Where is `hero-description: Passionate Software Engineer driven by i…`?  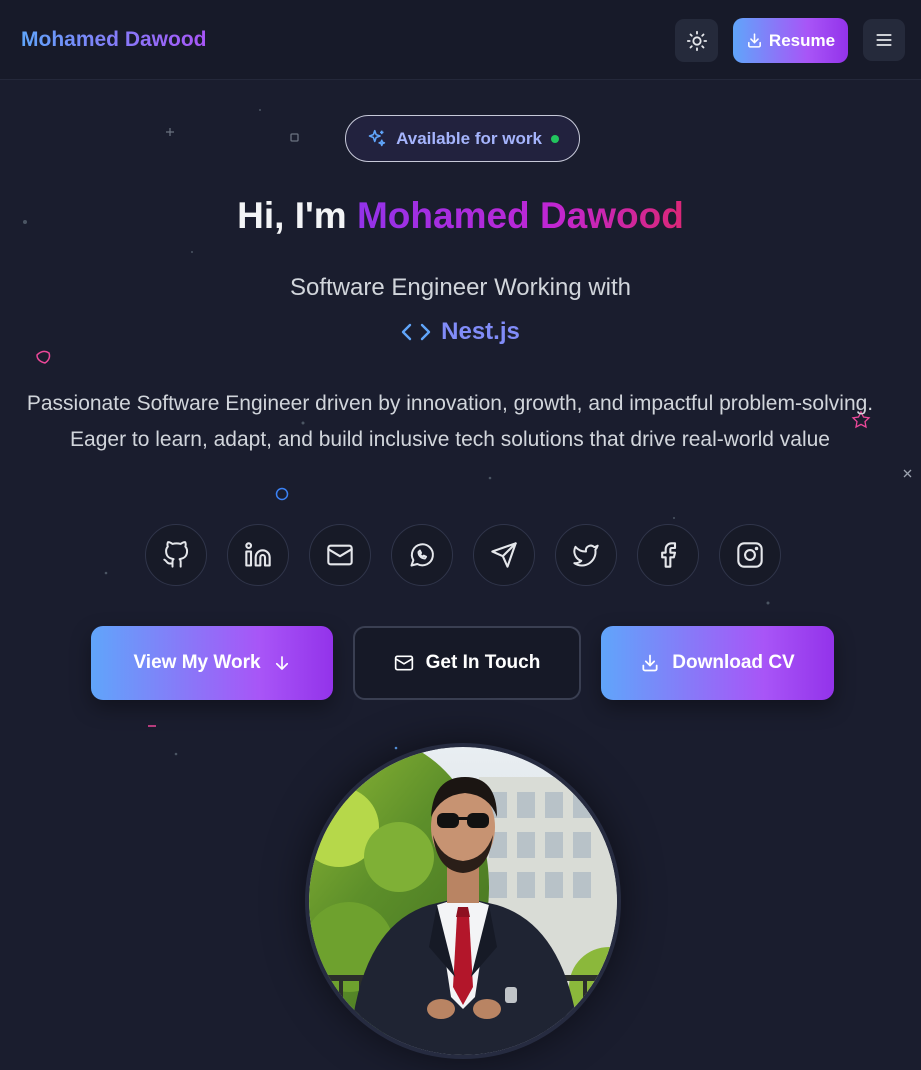
hero-description: Passionate Software Engineer driven by i… is located at coordinates (450, 421).